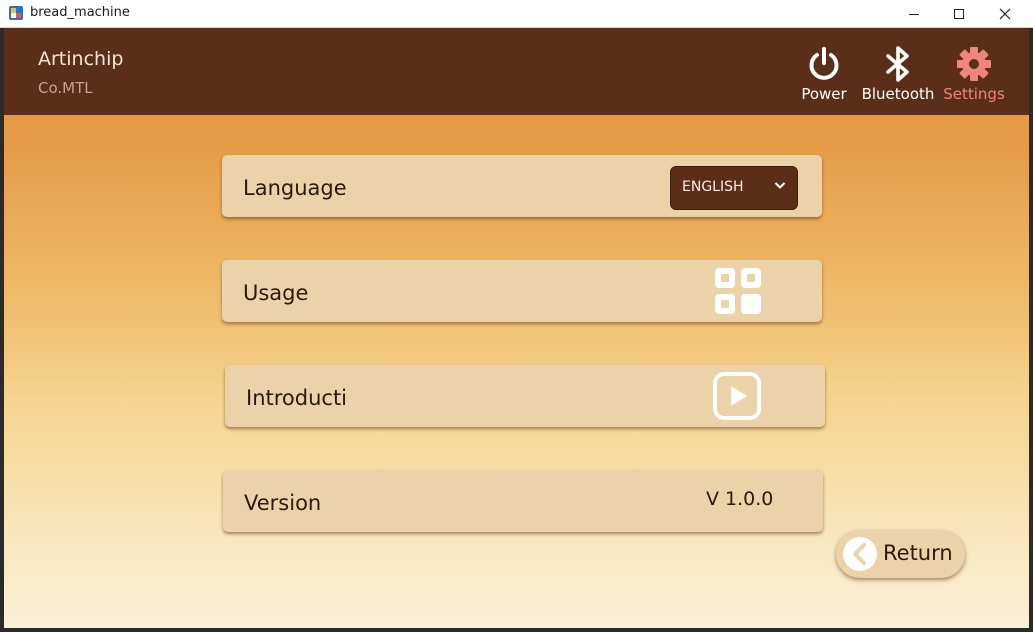  I want to click on brand-title: Artinchip, so click(81, 59).